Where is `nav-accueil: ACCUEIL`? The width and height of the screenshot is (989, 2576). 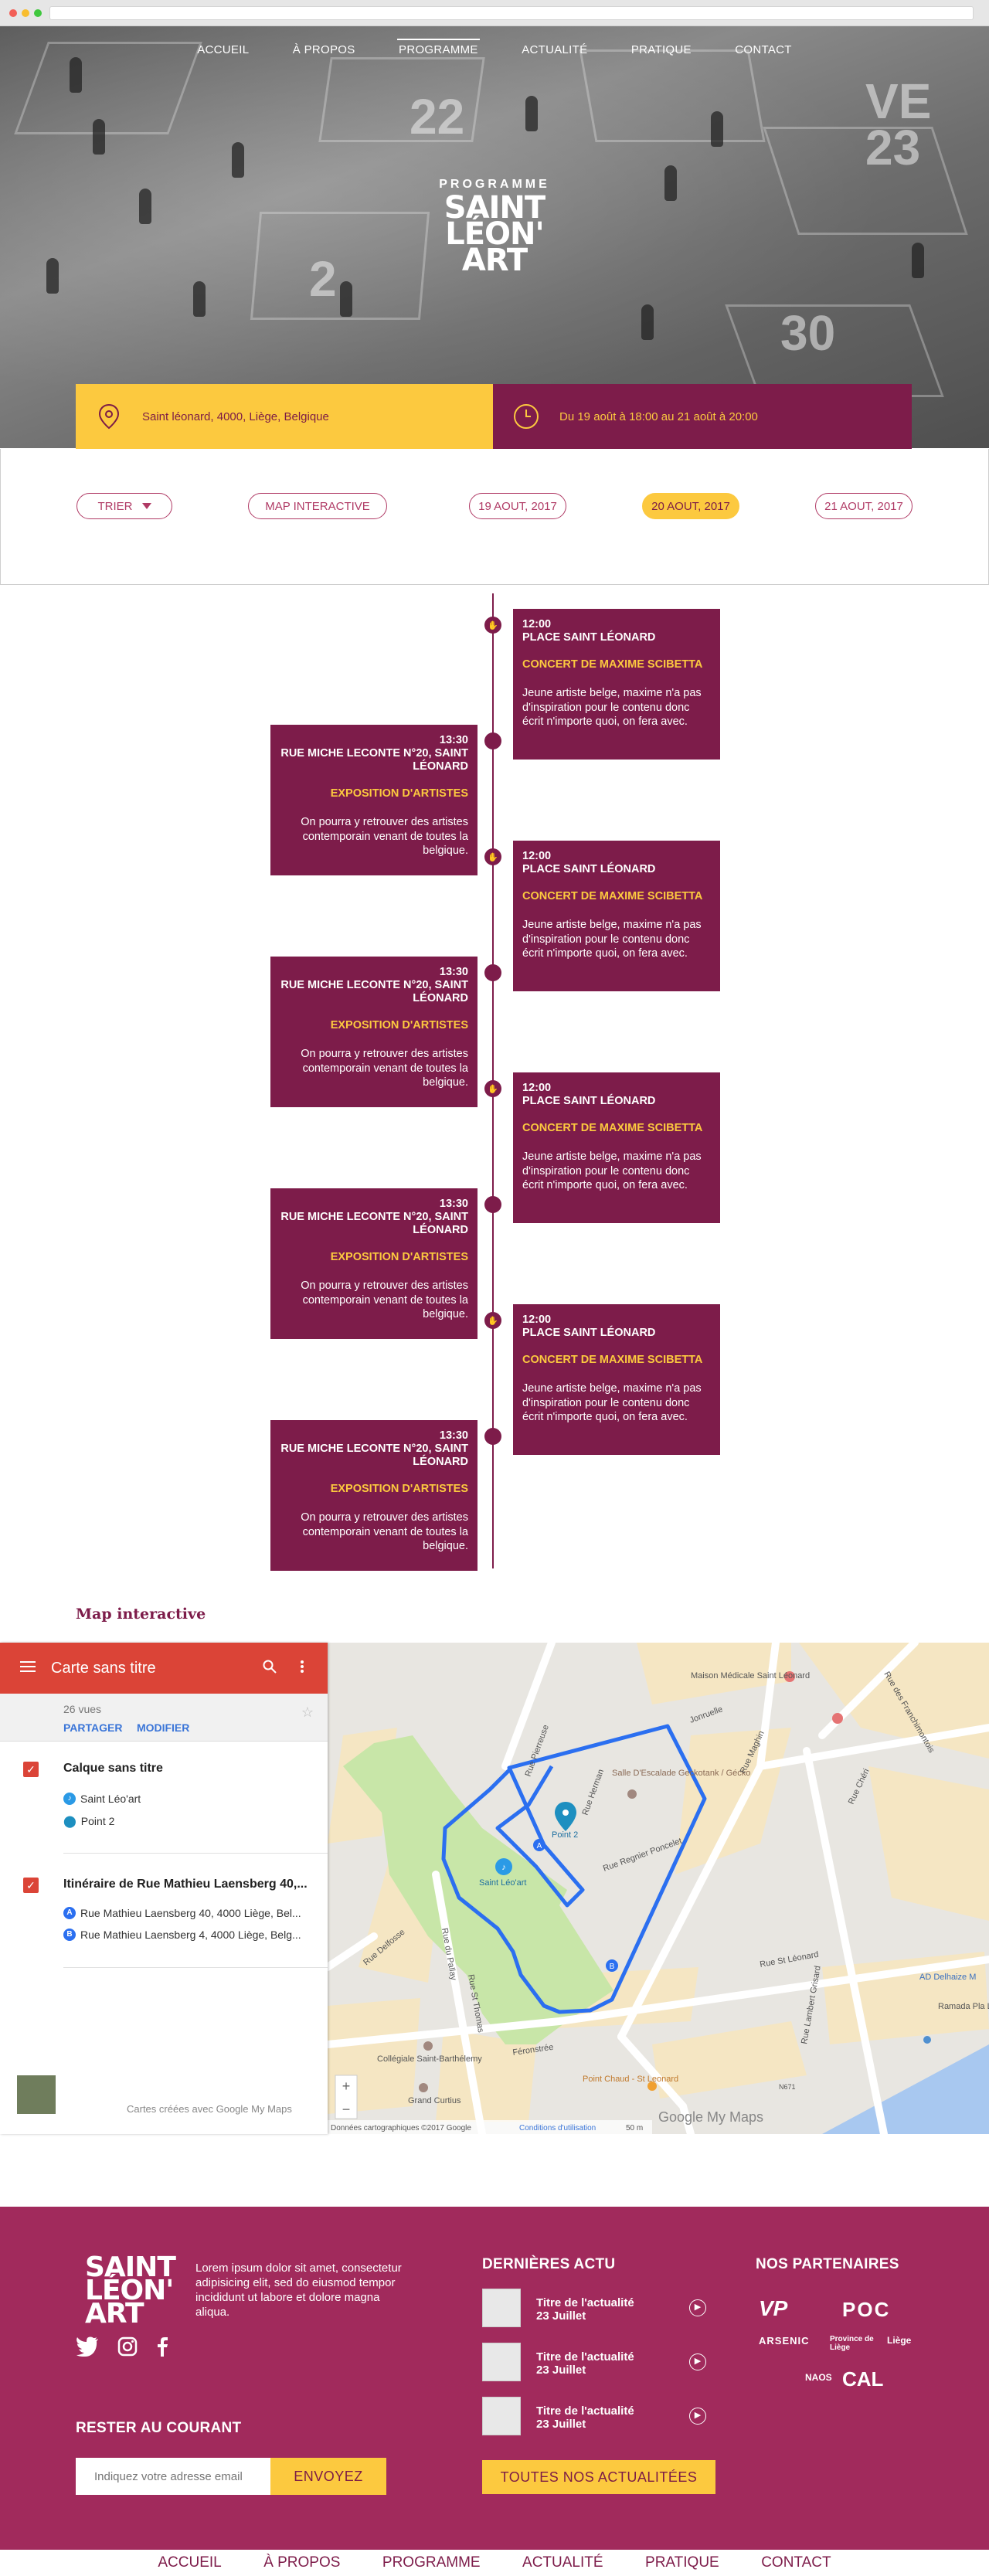
nav-accueil: ACCUEIL is located at coordinates (222, 52).